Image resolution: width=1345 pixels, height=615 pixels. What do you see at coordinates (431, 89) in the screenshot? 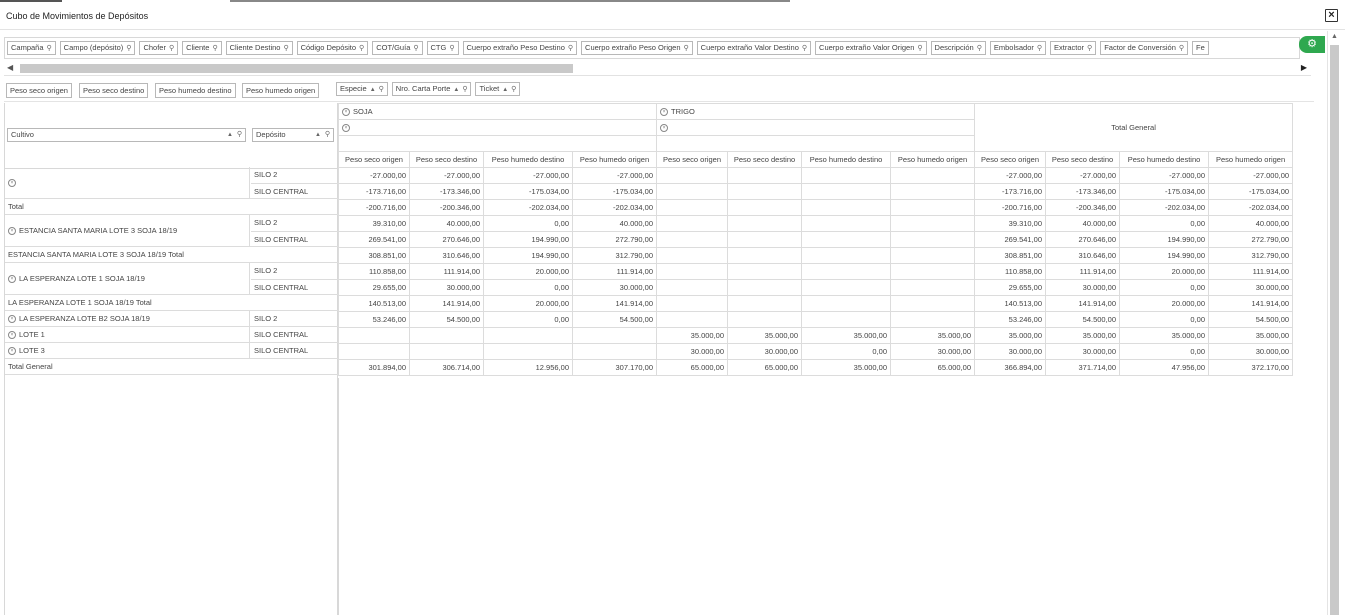
I see `column-field-chip: Nro. Carta Porte ▲ ⚲` at bounding box center [431, 89].